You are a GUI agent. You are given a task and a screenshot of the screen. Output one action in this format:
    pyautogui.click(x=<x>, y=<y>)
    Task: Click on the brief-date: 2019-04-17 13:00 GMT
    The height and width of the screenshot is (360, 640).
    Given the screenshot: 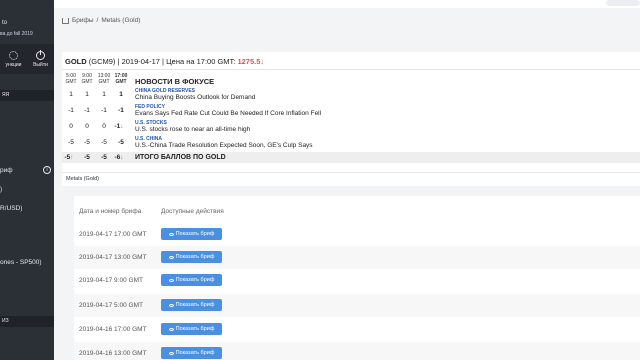 What is the action you would take?
    pyautogui.click(x=113, y=257)
    